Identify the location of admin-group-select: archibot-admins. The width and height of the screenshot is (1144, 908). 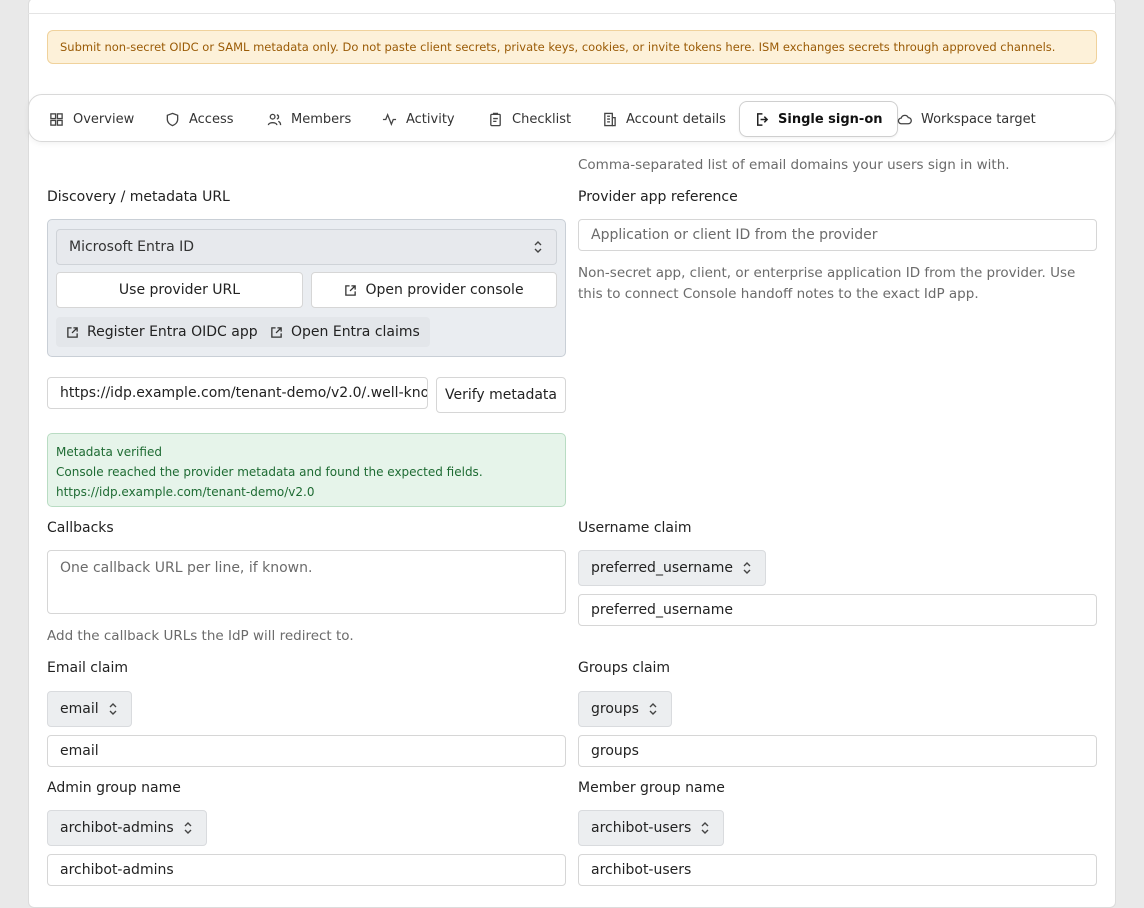
(127, 828).